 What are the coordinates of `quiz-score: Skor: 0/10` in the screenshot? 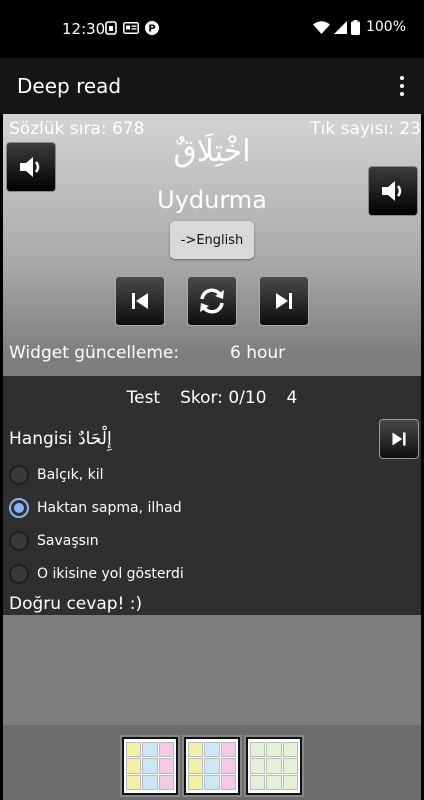 It's located at (223, 398).